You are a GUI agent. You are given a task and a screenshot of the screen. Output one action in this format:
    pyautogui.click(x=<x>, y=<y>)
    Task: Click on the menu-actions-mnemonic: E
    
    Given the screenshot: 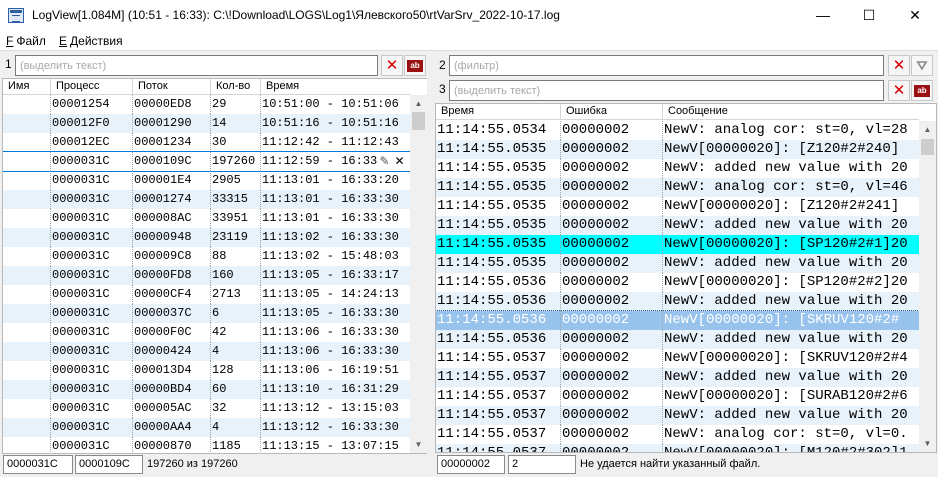 What is the action you would take?
    pyautogui.click(x=63, y=41)
    